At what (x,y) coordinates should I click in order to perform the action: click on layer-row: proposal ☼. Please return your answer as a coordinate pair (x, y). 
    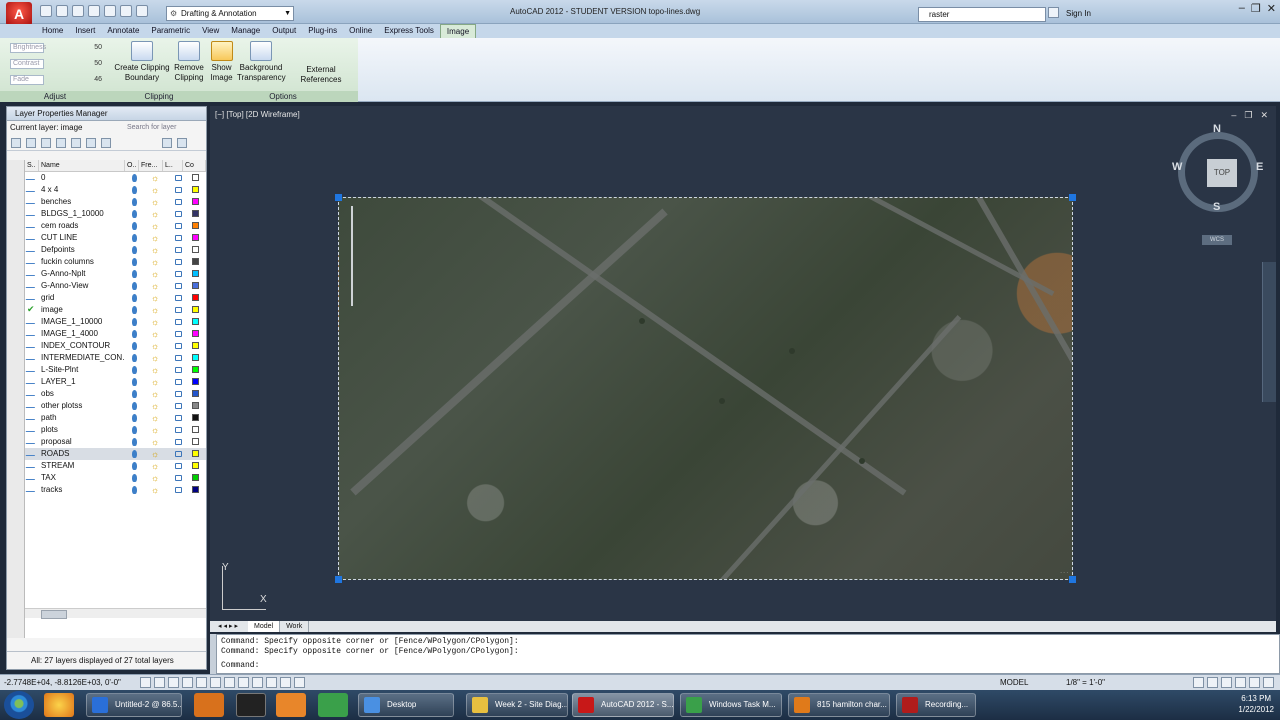
    Looking at the image, I should click on (115, 442).